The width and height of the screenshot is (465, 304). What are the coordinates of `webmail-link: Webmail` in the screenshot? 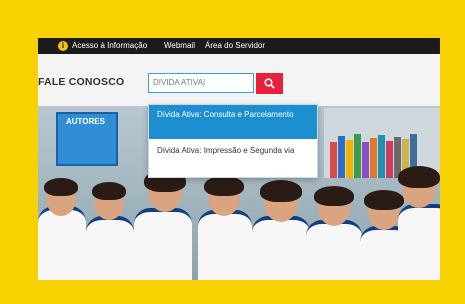 It's located at (179, 46).